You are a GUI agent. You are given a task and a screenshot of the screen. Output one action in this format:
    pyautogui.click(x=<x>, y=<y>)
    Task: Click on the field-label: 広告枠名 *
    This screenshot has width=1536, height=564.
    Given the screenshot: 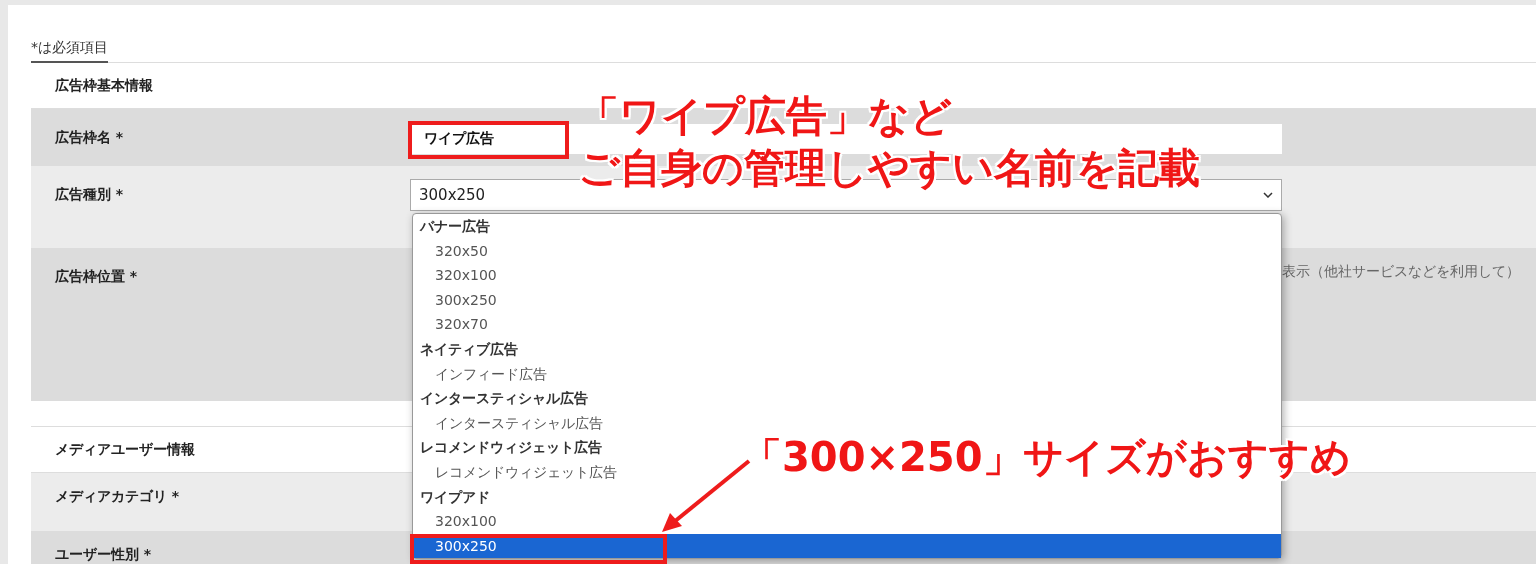 What is the action you would take?
    pyautogui.click(x=89, y=137)
    